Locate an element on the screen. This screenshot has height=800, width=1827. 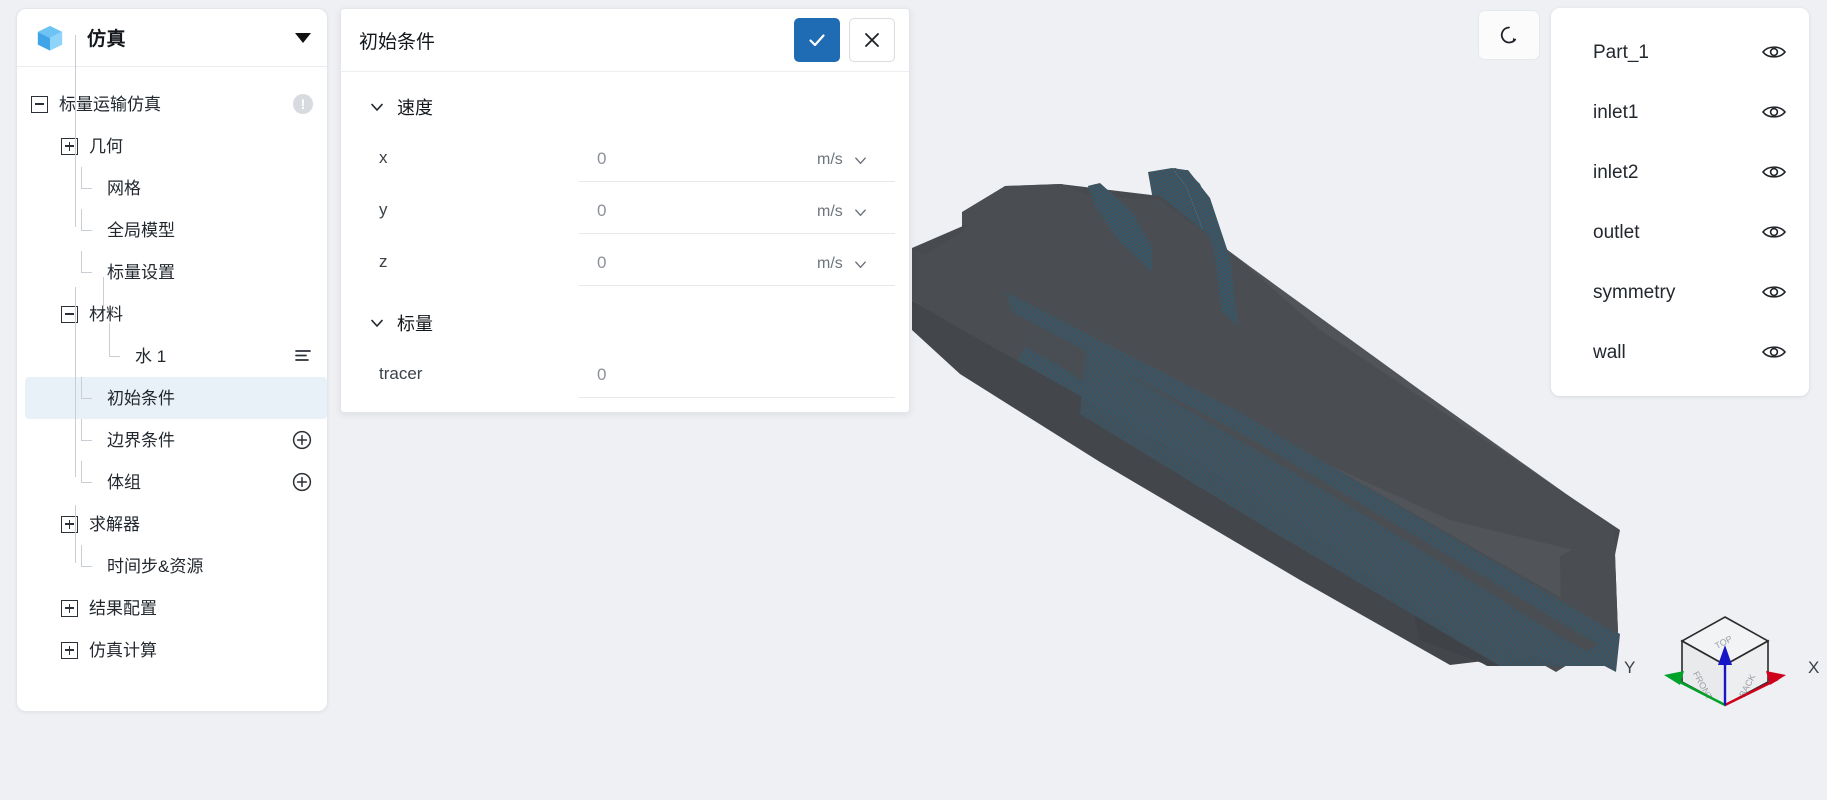
confirm-button is located at coordinates (817, 40).